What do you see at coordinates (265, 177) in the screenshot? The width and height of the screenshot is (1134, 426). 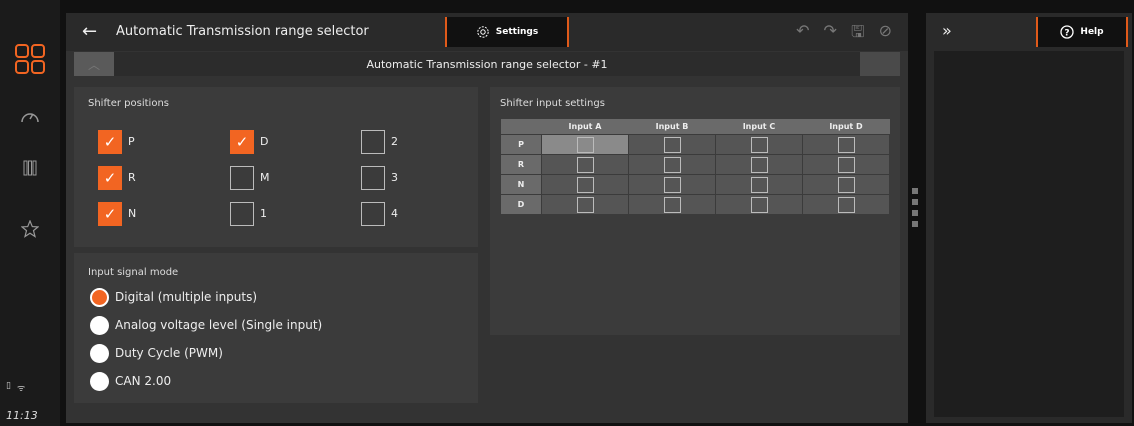 I see `checkbox-m-label: M` at bounding box center [265, 177].